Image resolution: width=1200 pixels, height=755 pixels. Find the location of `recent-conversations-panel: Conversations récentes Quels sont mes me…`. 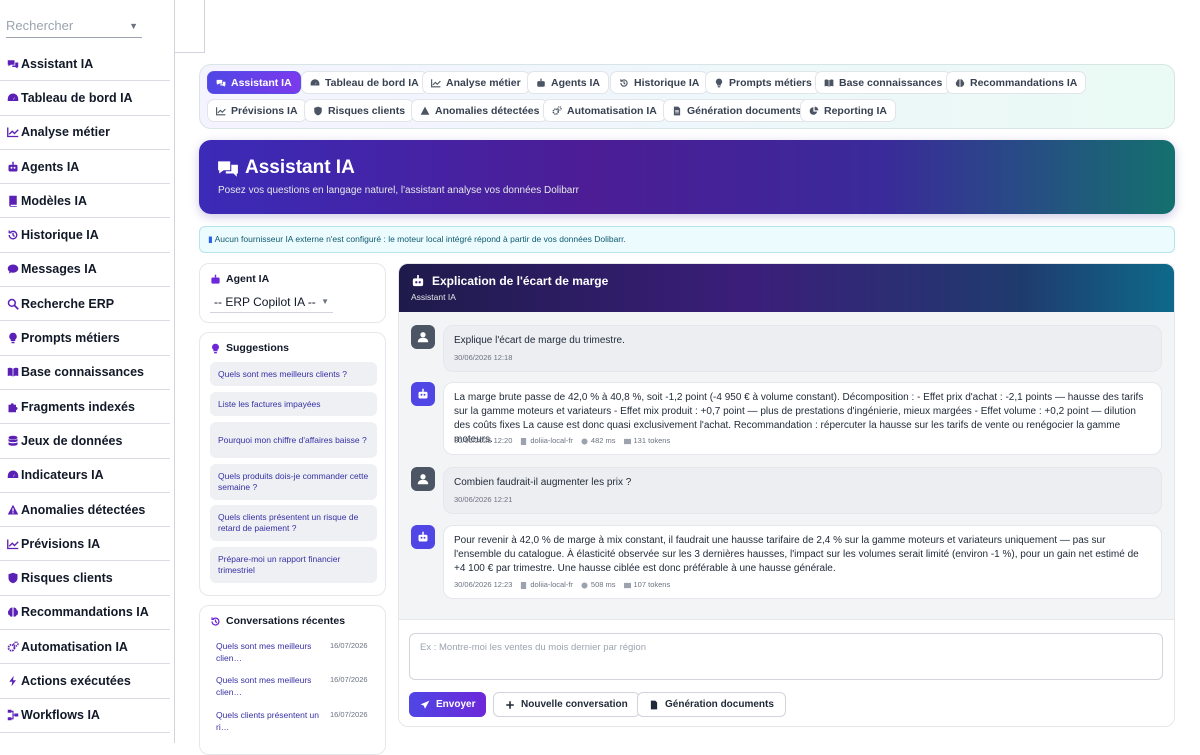

recent-conversations-panel: Conversations récentes Quels sont mes me… is located at coordinates (292, 680).